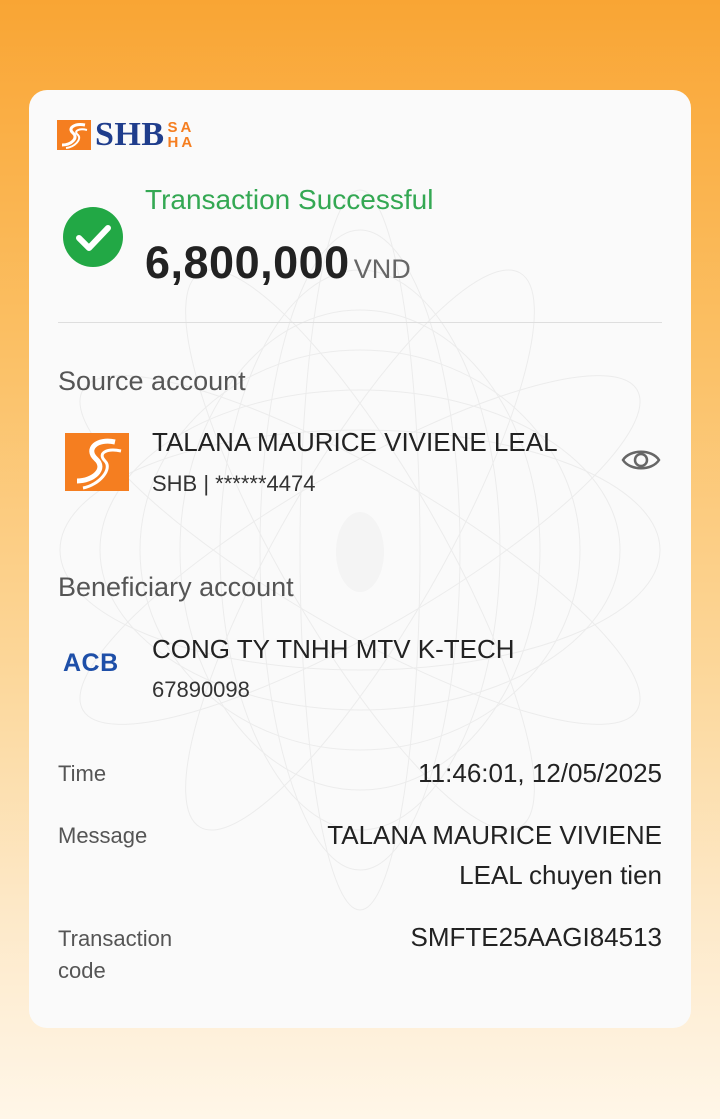 The height and width of the screenshot is (1119, 720). Describe the element at coordinates (641, 460) in the screenshot. I see `eye-icon` at that location.